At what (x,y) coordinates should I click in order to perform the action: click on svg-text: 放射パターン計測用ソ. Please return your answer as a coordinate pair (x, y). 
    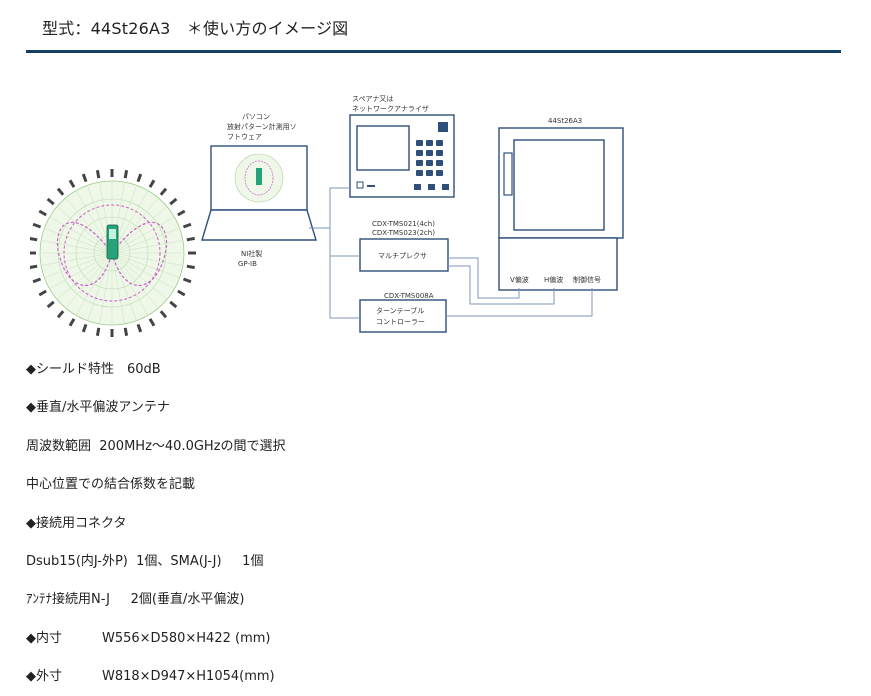
    Looking at the image, I should click on (262, 126).